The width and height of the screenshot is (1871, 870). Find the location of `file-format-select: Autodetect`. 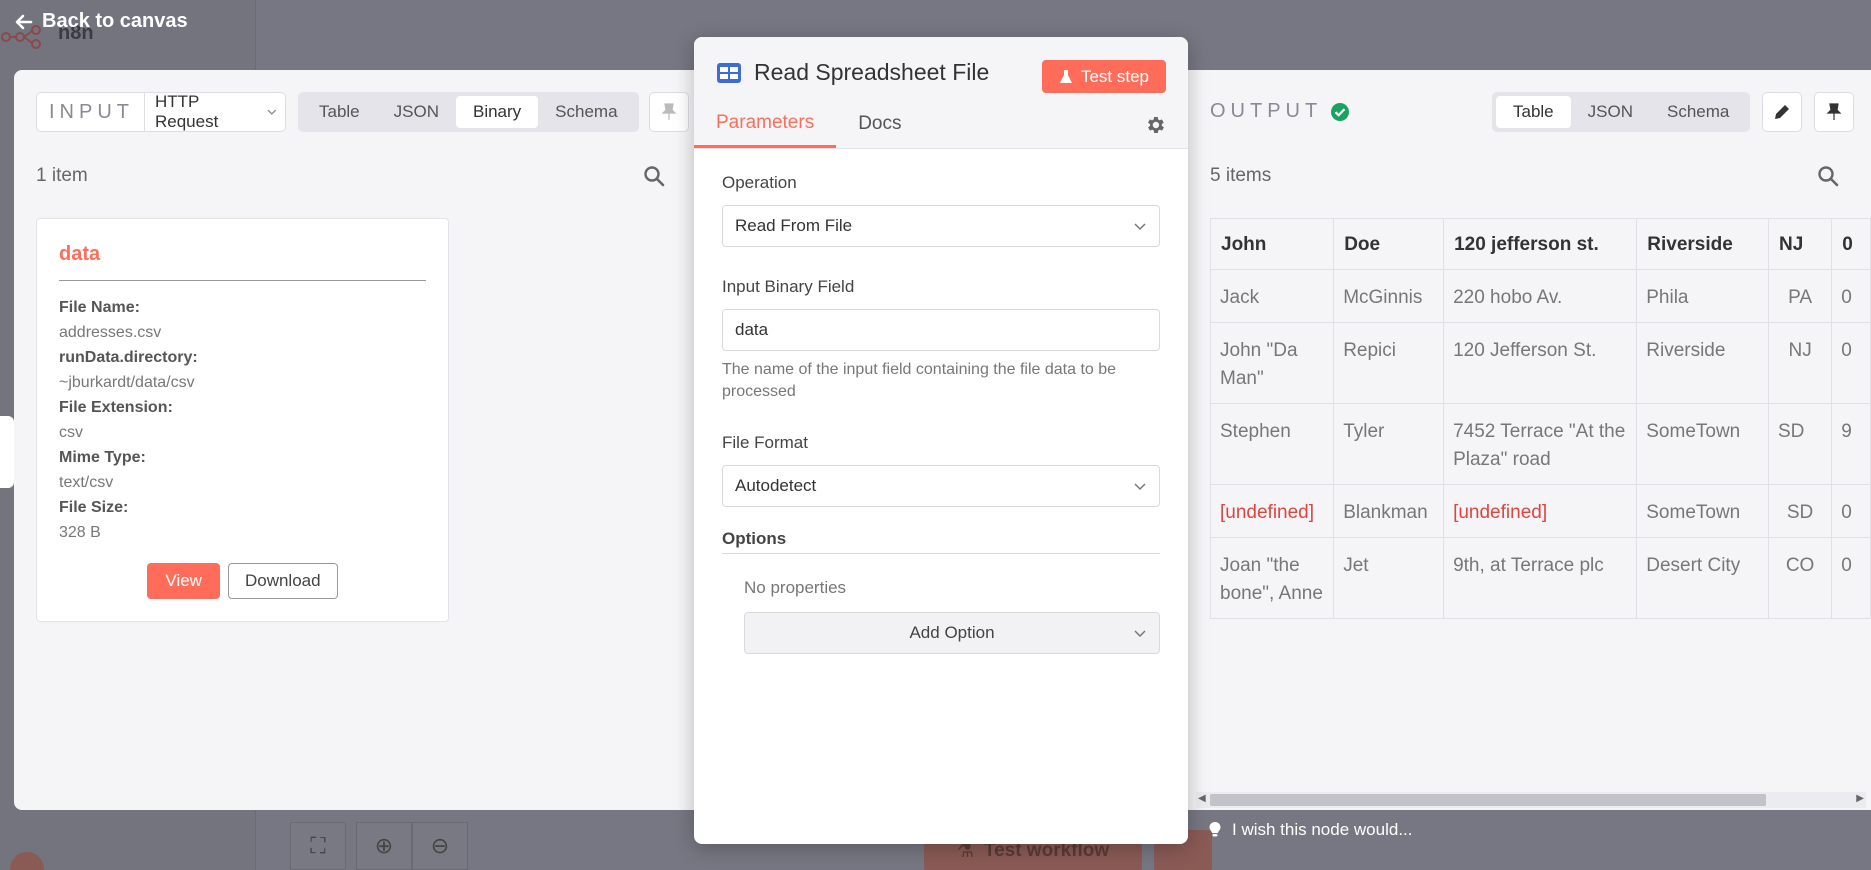

file-format-select: Autodetect is located at coordinates (941, 486).